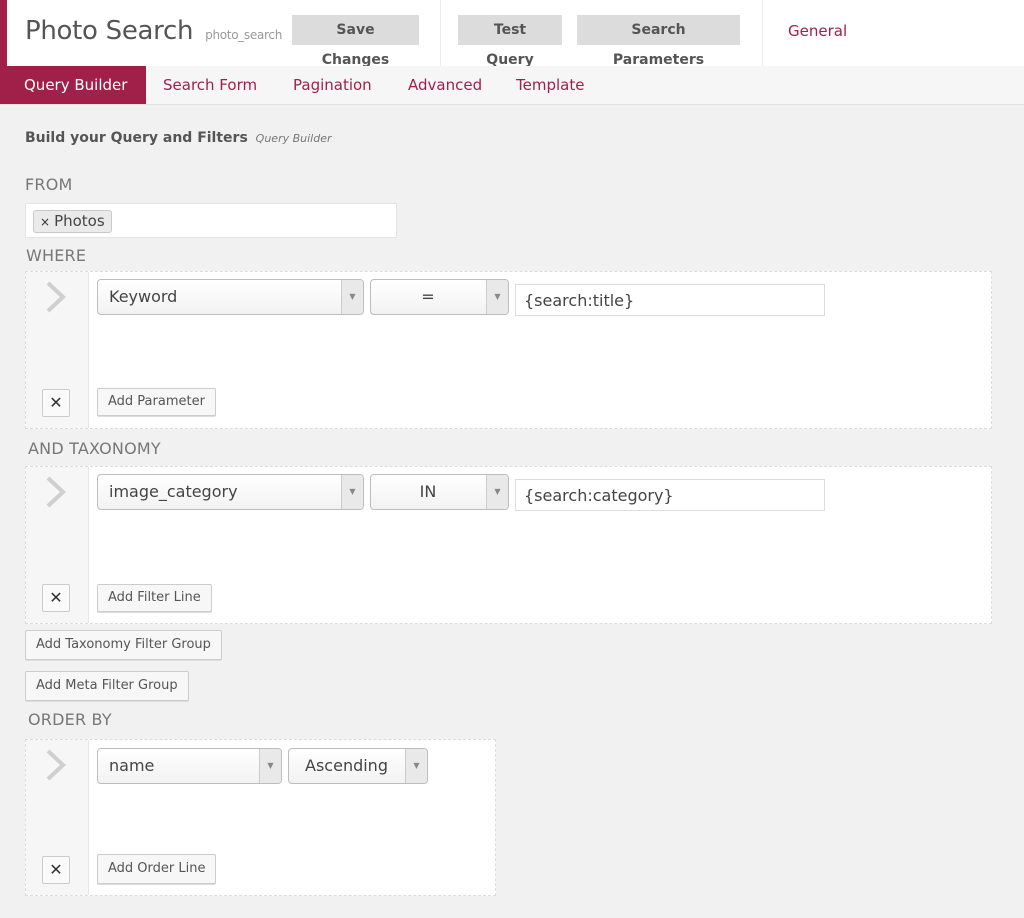 The width and height of the screenshot is (1024, 918). I want to click on where-value-input, so click(670, 300).